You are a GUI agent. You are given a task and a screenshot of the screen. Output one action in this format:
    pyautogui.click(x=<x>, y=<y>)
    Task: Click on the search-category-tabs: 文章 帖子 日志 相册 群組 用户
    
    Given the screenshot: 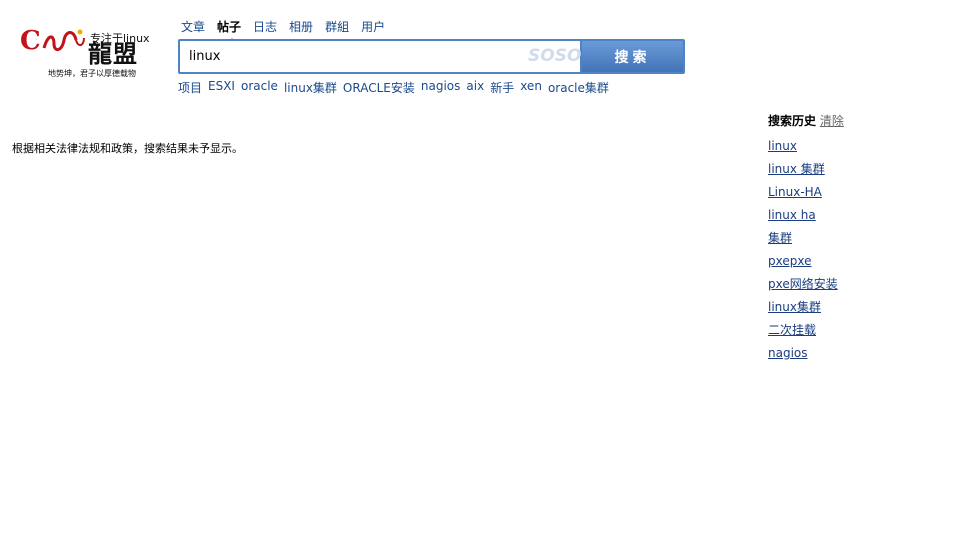 What is the action you would take?
    pyautogui.click(x=286, y=27)
    